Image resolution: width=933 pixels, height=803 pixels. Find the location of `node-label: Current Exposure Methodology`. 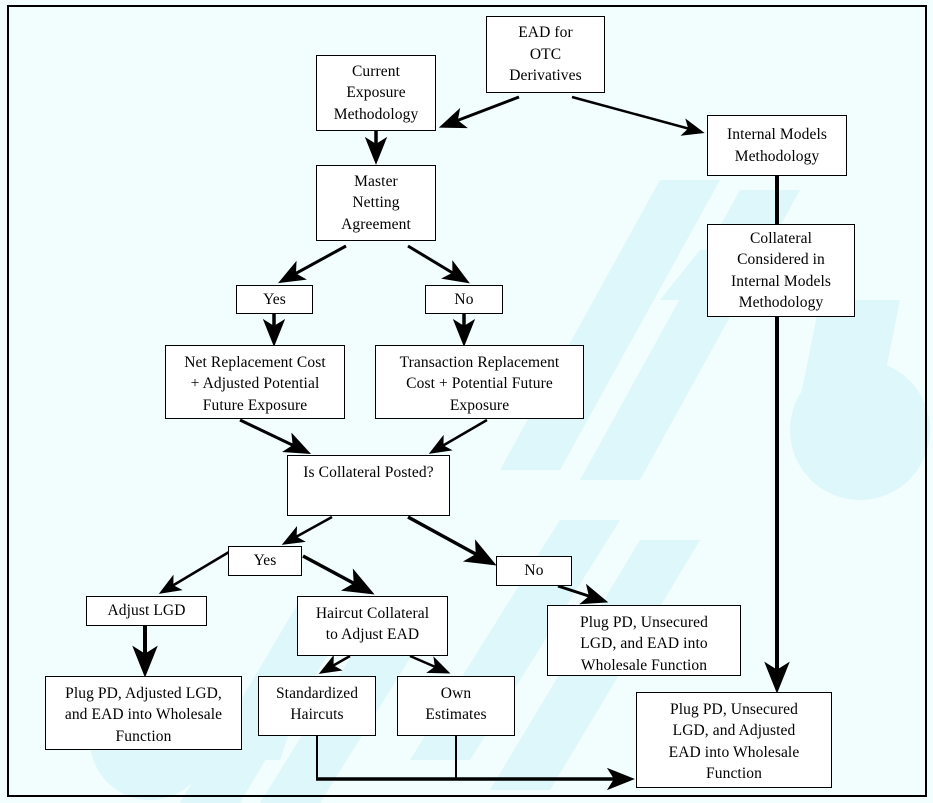

node-label: Current Exposure Methodology is located at coordinates (376, 92).